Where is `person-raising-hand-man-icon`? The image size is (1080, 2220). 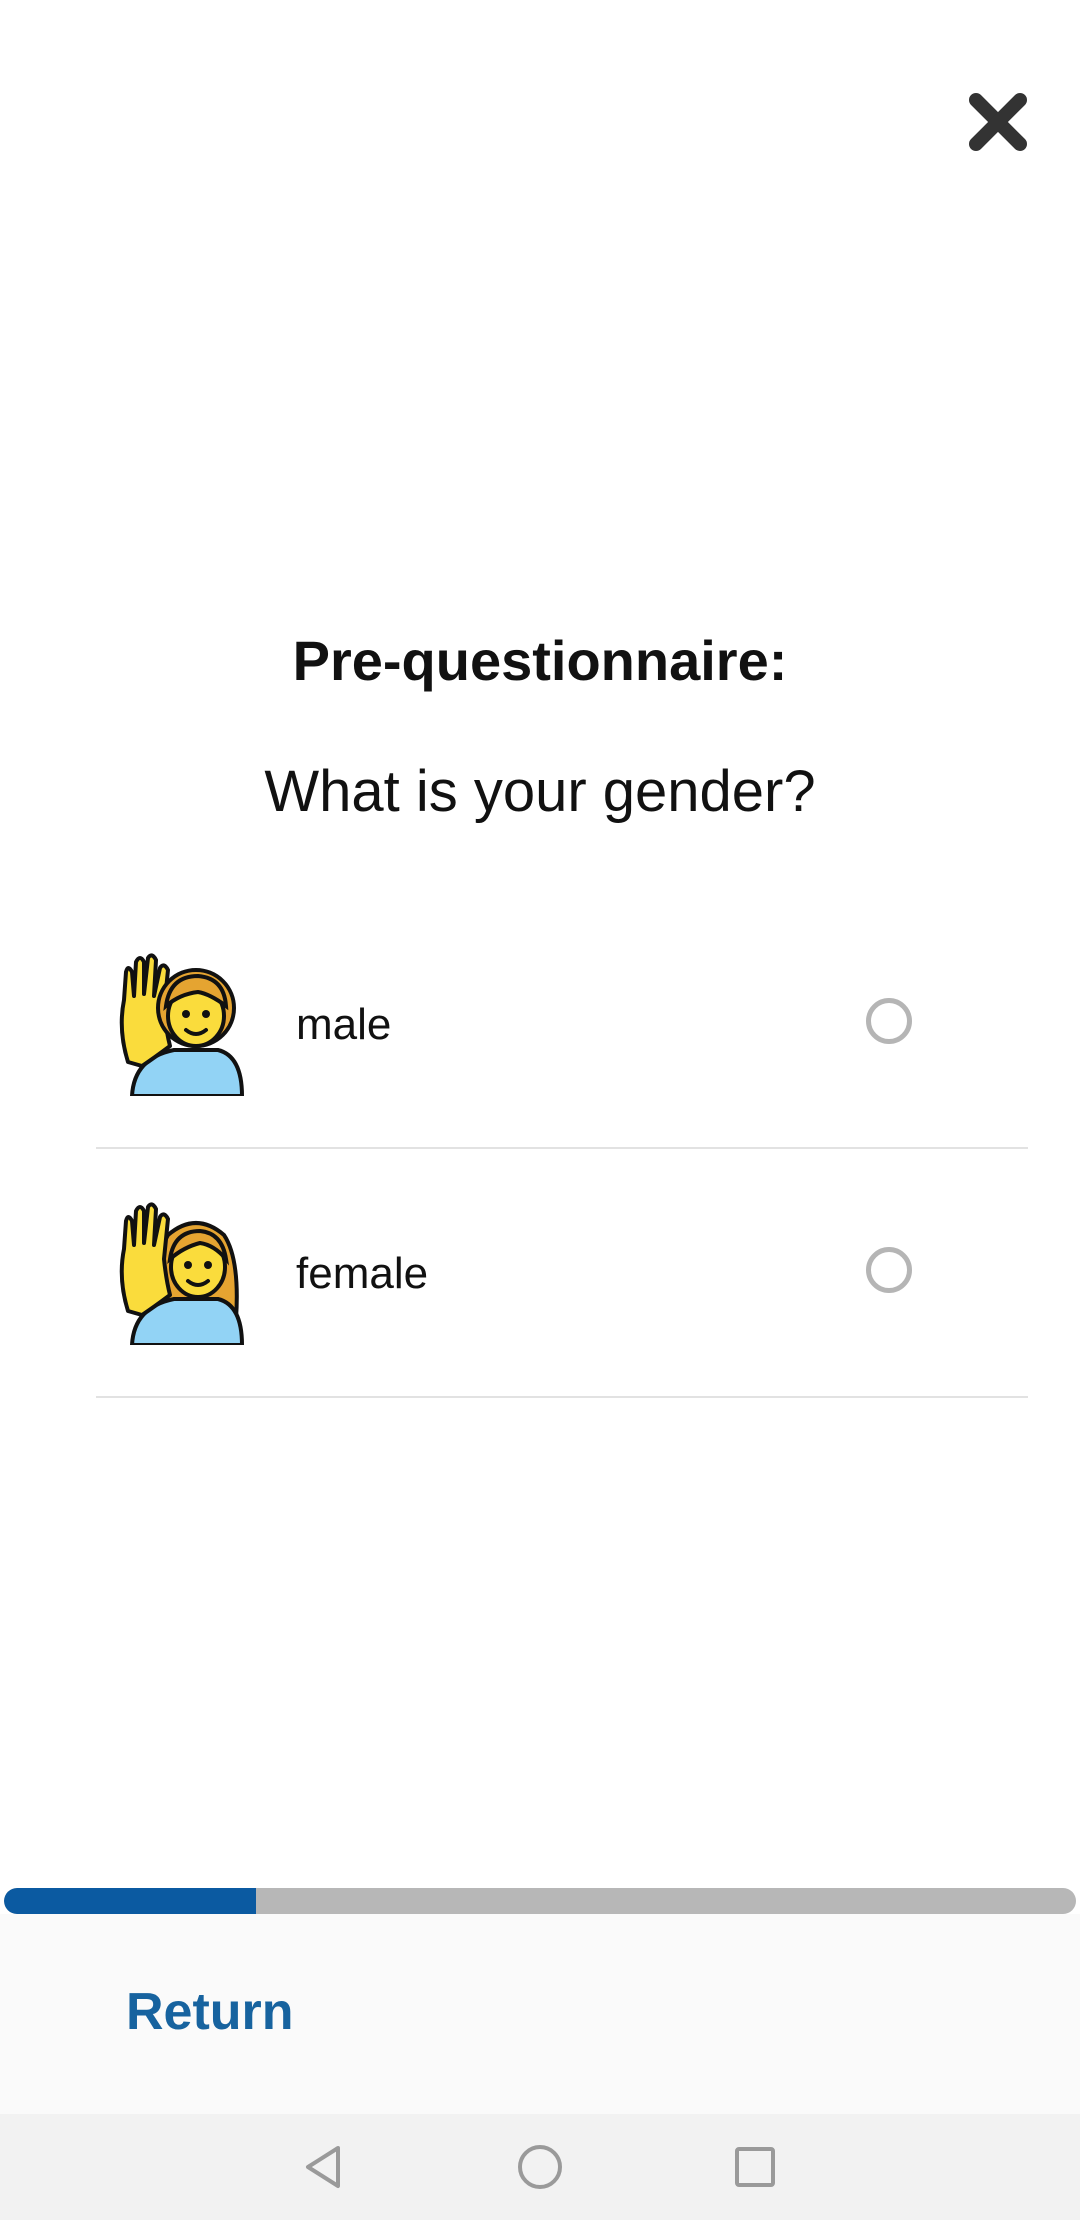 person-raising-hand-man-icon is located at coordinates (180, 1023).